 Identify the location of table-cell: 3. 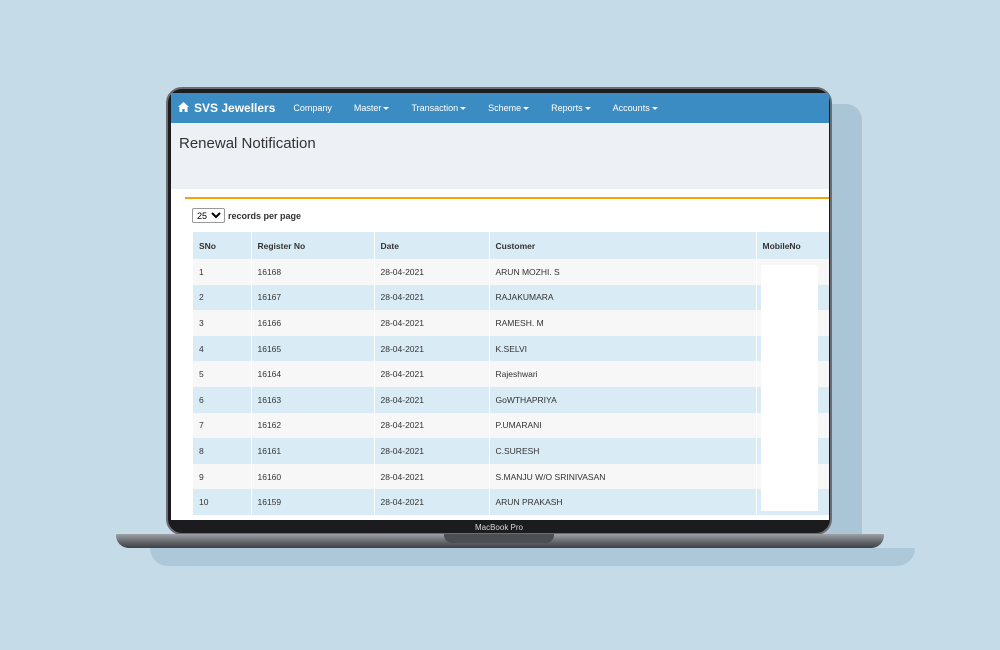
(222, 323).